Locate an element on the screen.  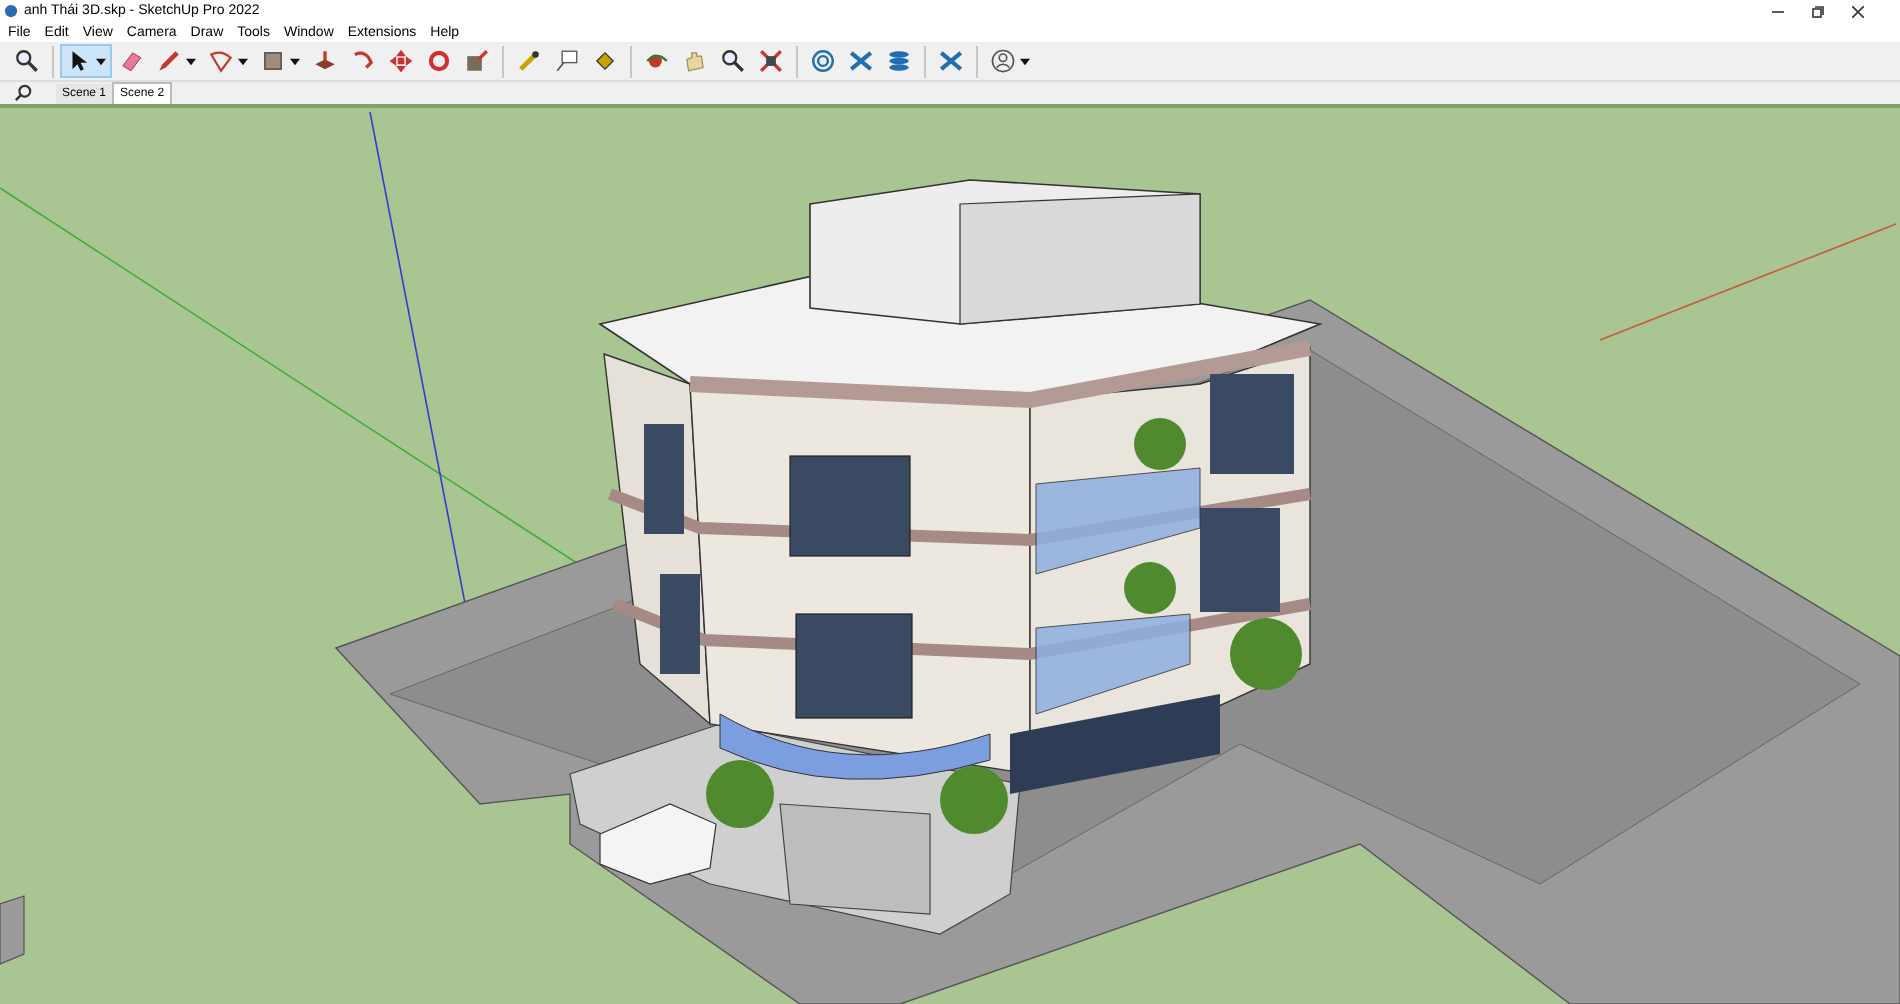
minimize-icon is located at coordinates (1778, 11).